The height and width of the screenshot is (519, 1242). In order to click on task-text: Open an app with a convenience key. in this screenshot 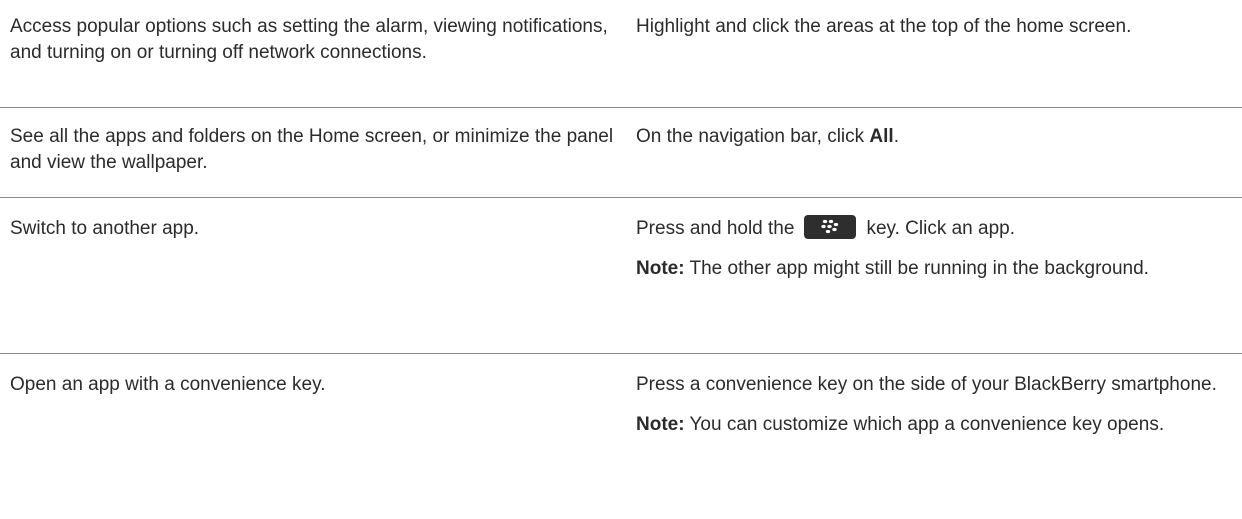, I will do `click(168, 384)`.